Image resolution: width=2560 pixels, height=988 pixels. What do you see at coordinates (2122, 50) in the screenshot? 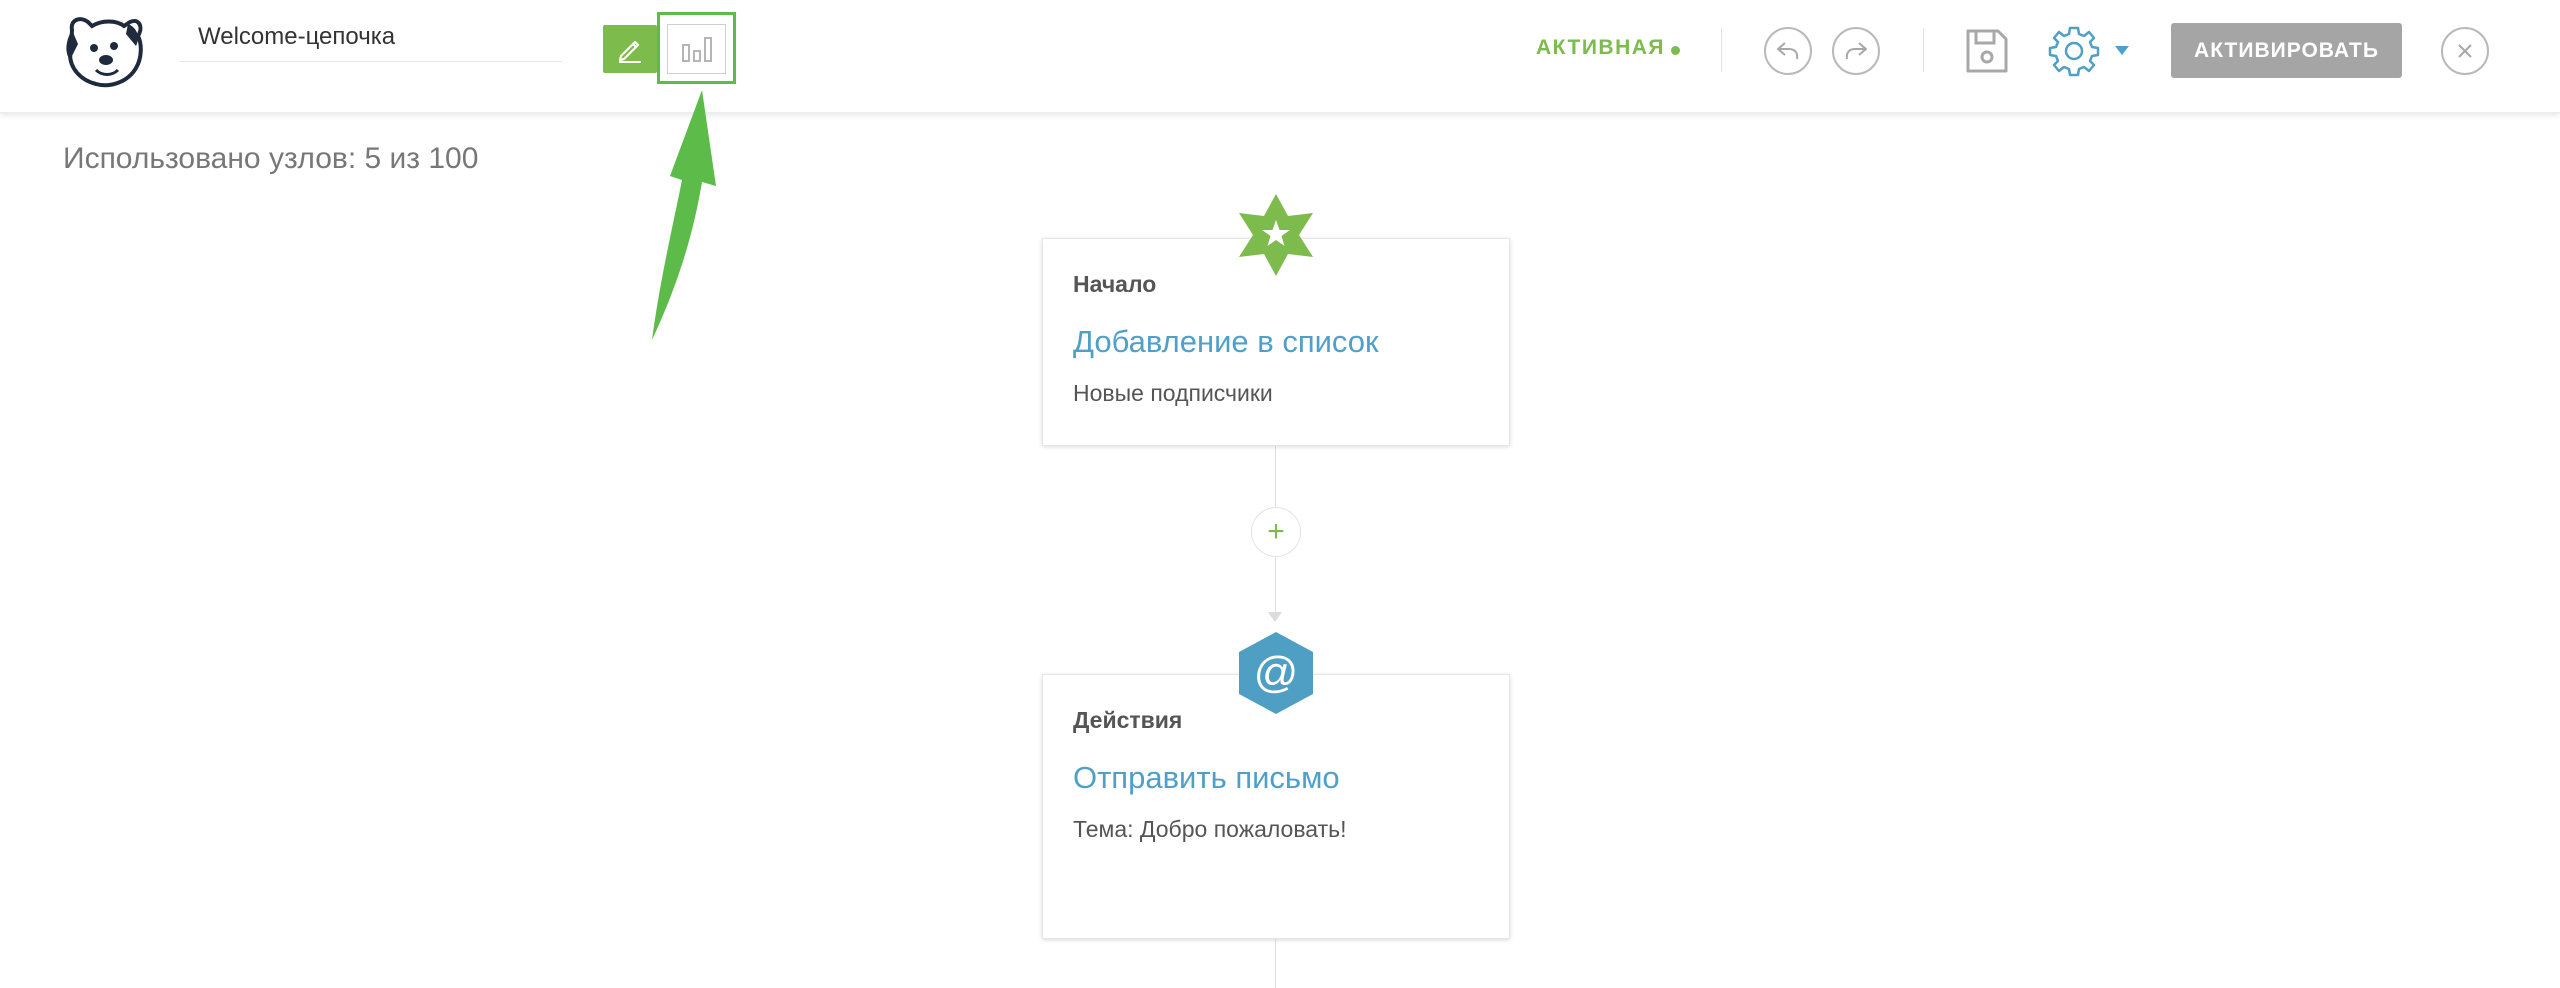
I see `settings-dropdown-caret` at bounding box center [2122, 50].